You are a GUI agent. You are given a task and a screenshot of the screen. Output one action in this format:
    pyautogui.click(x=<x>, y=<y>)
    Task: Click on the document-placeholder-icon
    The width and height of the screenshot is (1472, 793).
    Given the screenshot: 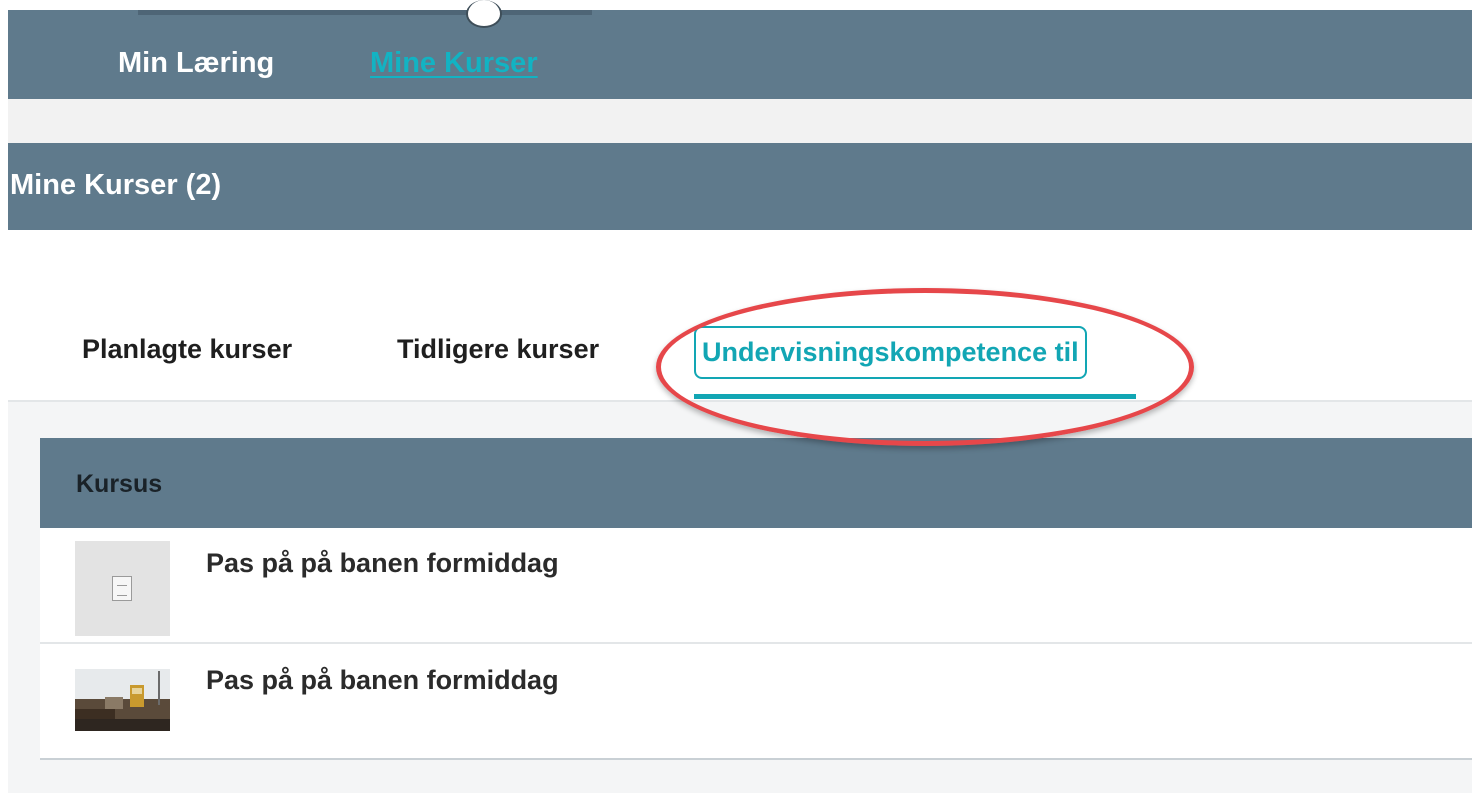 What is the action you would take?
    pyautogui.click(x=122, y=588)
    